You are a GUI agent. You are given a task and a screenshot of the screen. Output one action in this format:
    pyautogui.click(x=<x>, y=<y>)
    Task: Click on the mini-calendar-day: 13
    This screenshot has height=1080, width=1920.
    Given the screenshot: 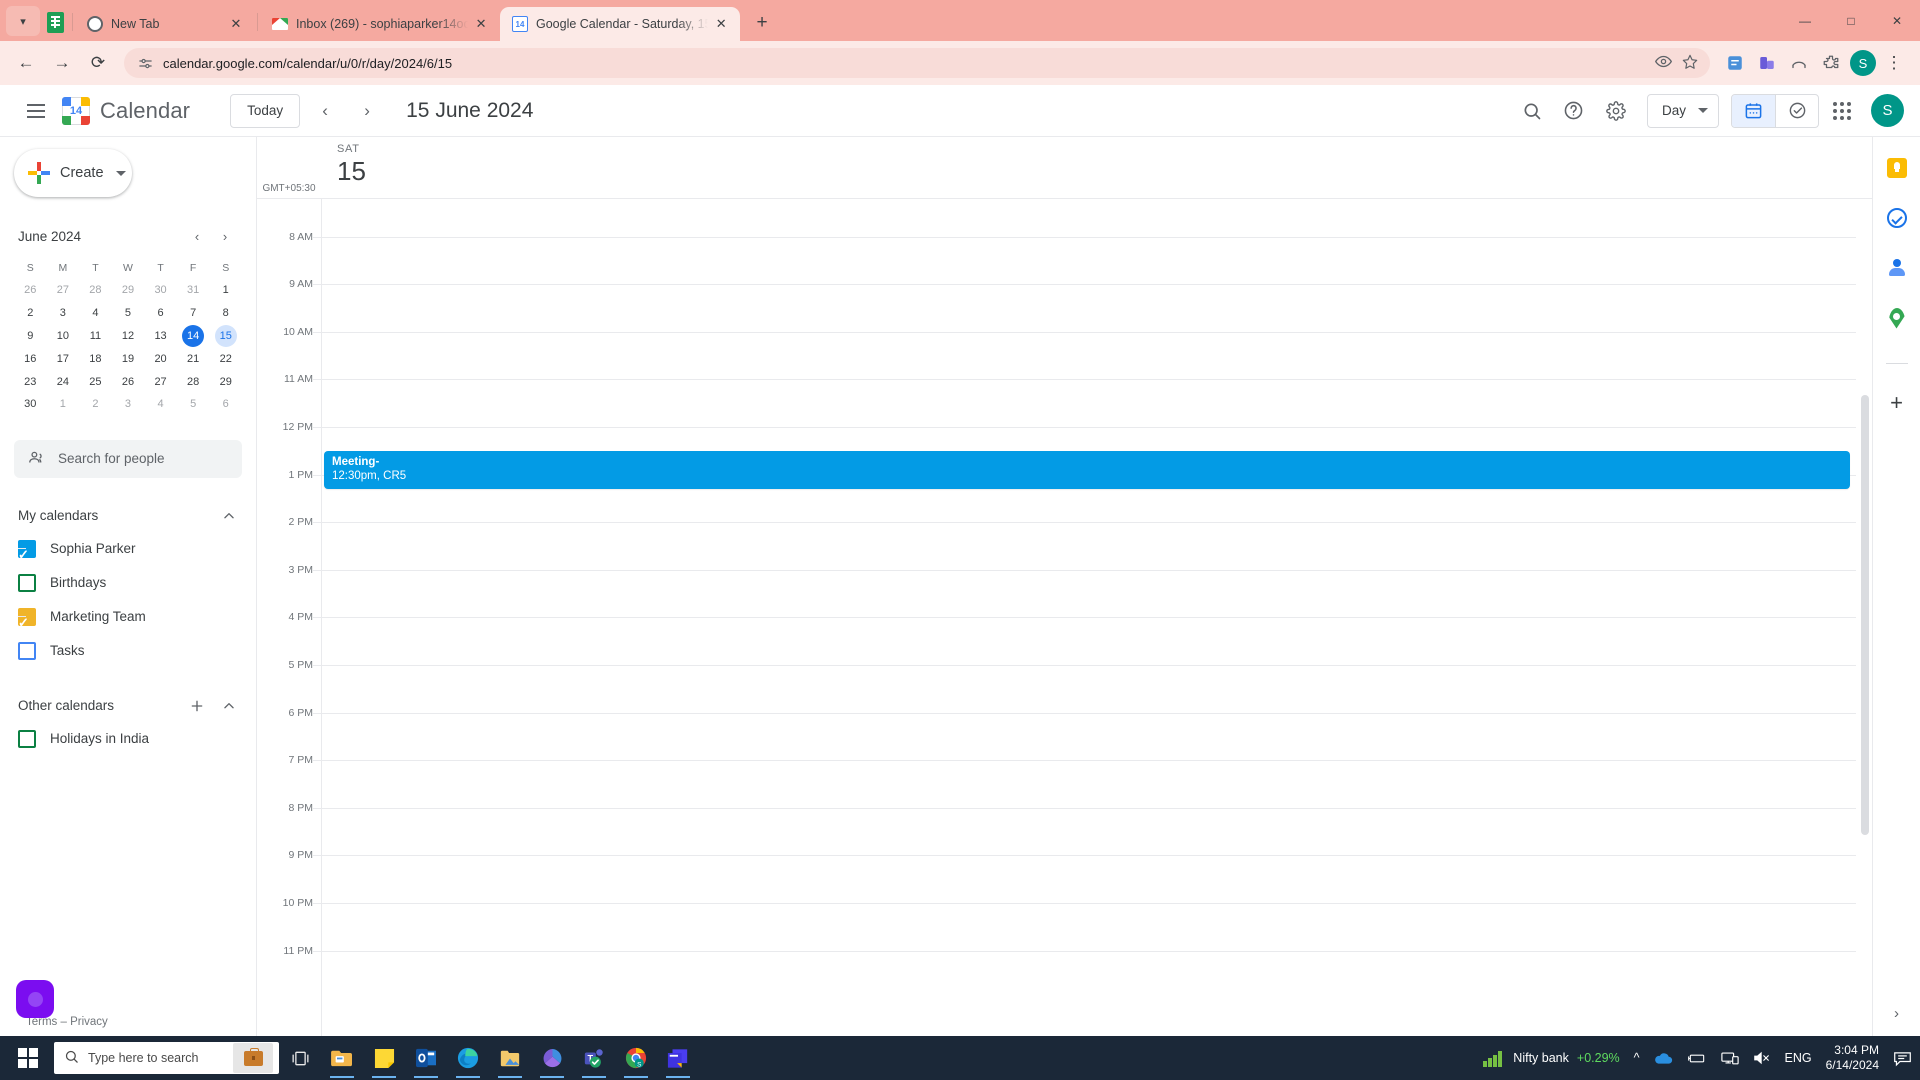 What is the action you would take?
    pyautogui.click(x=160, y=336)
    